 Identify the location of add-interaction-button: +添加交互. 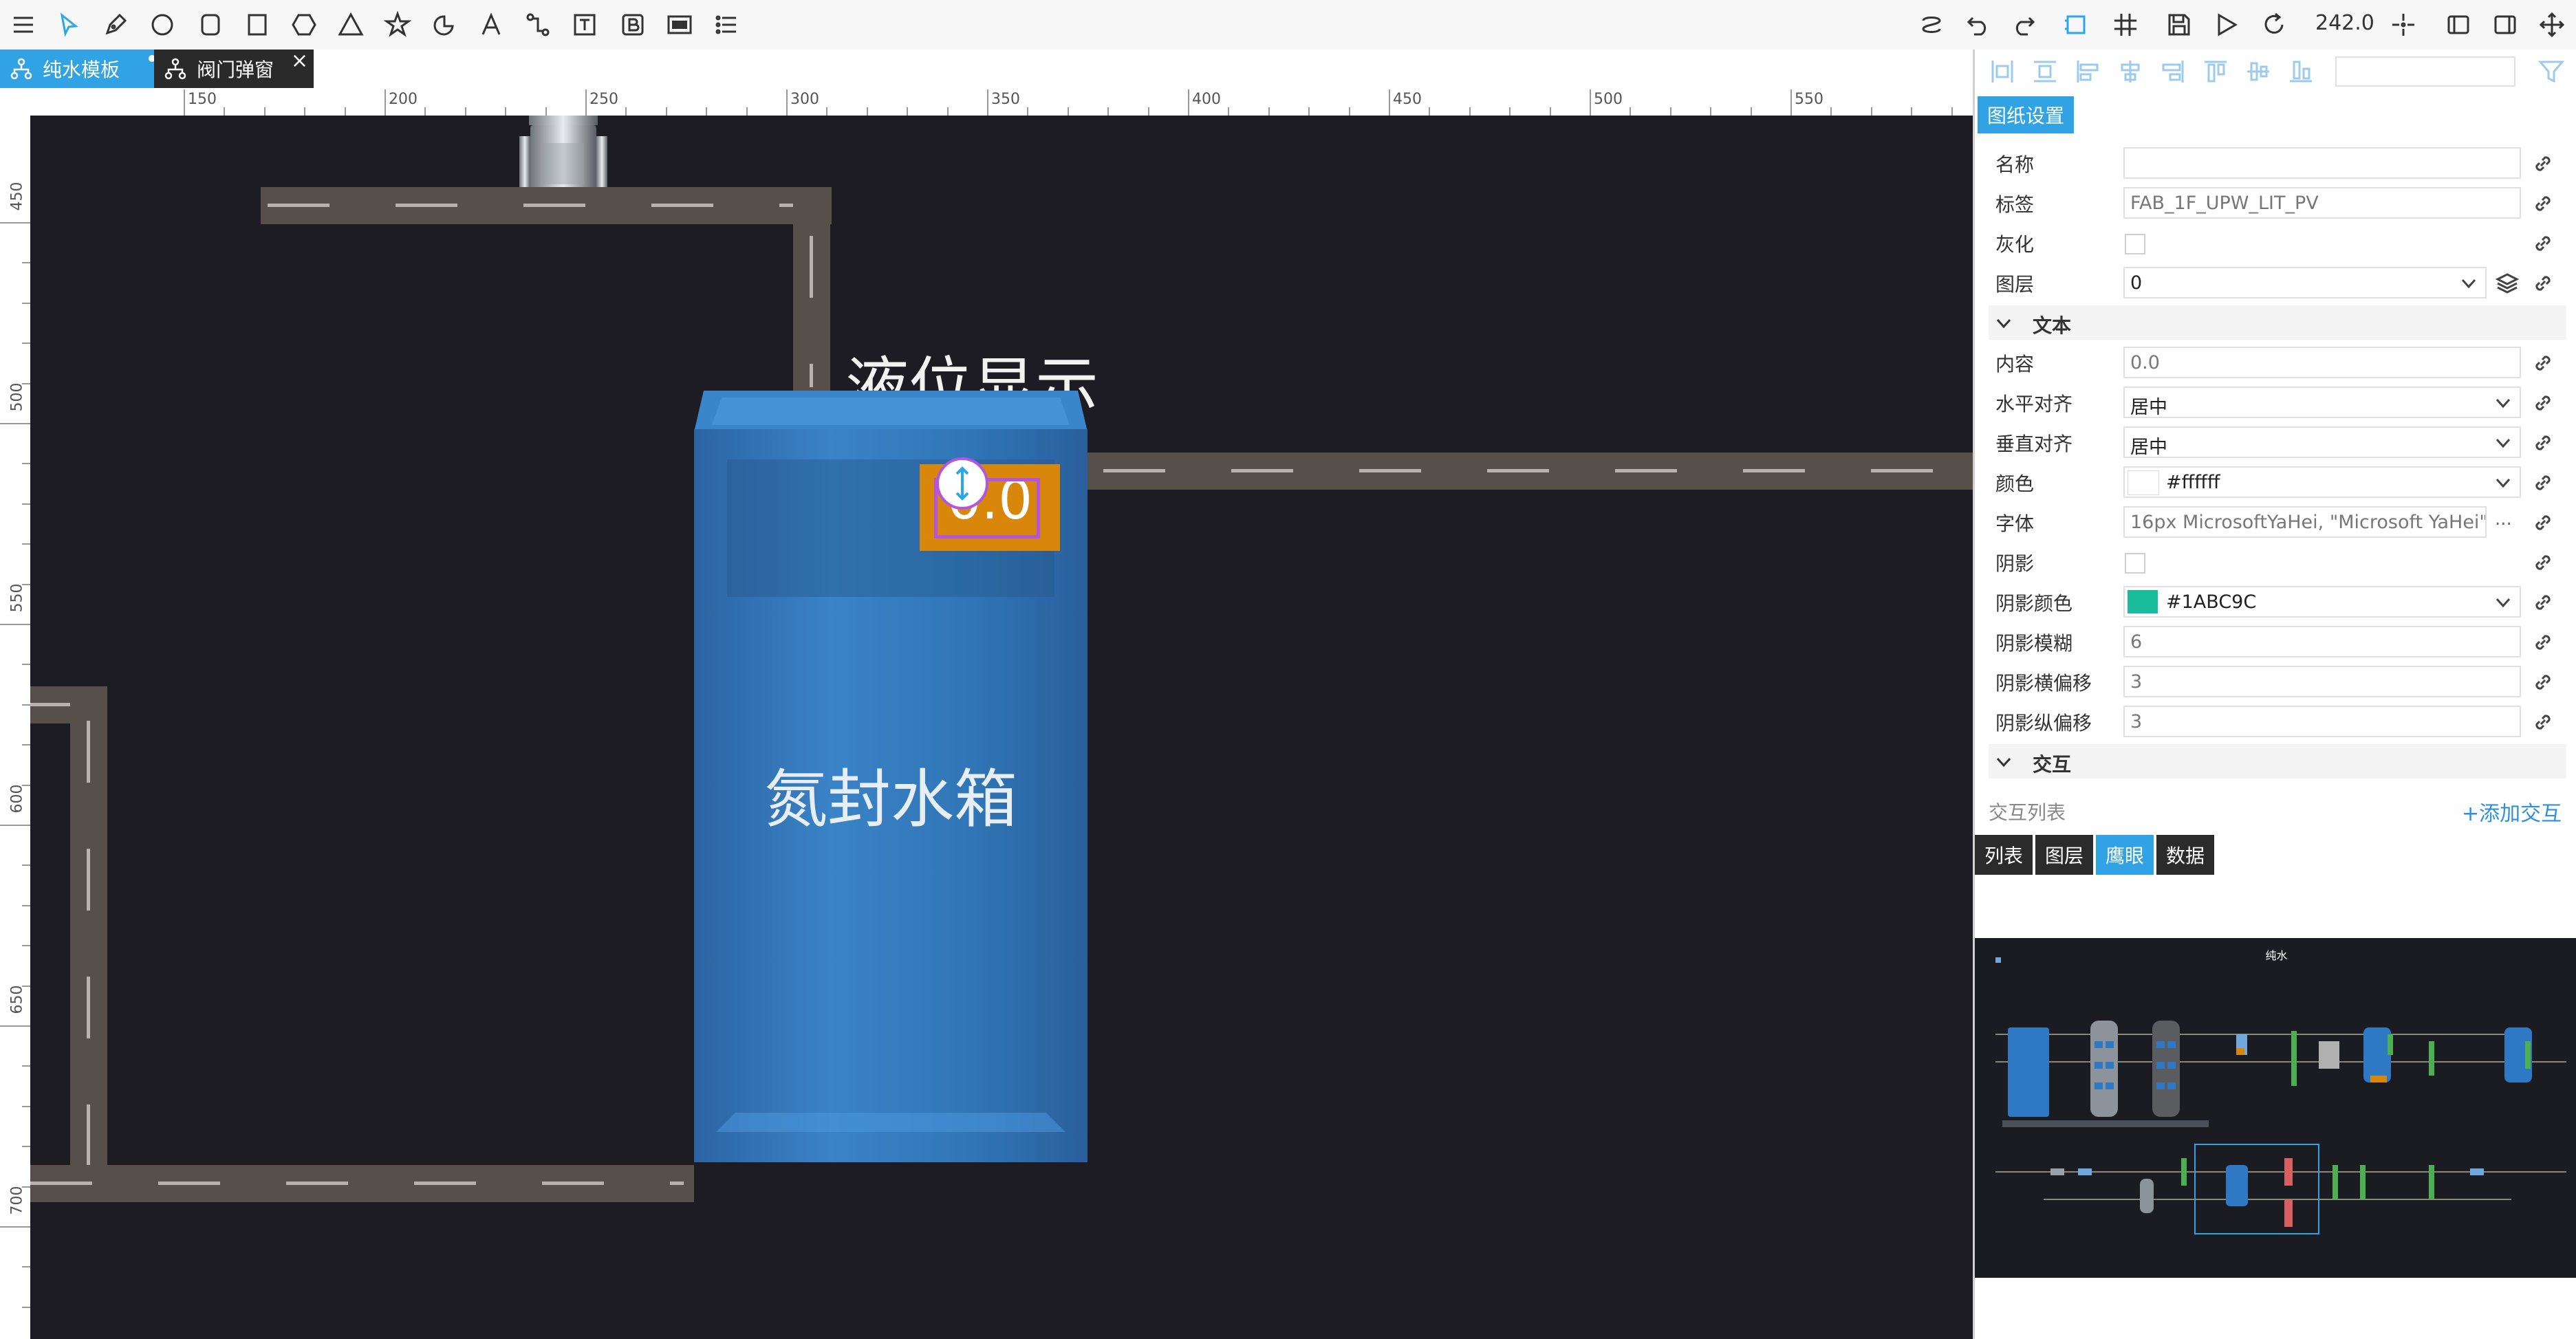
(2512, 811).